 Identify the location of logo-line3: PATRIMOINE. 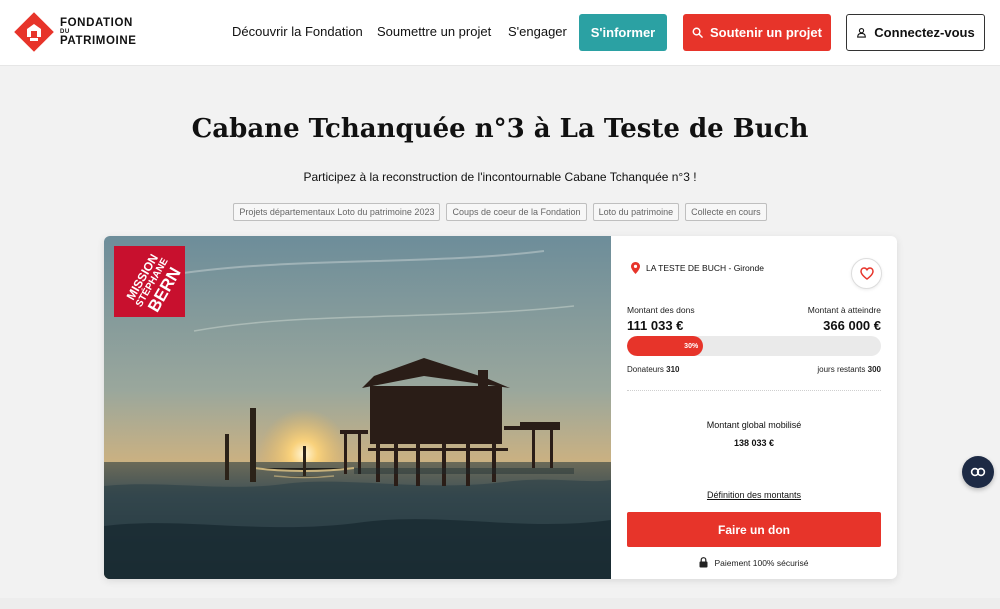
(98, 40).